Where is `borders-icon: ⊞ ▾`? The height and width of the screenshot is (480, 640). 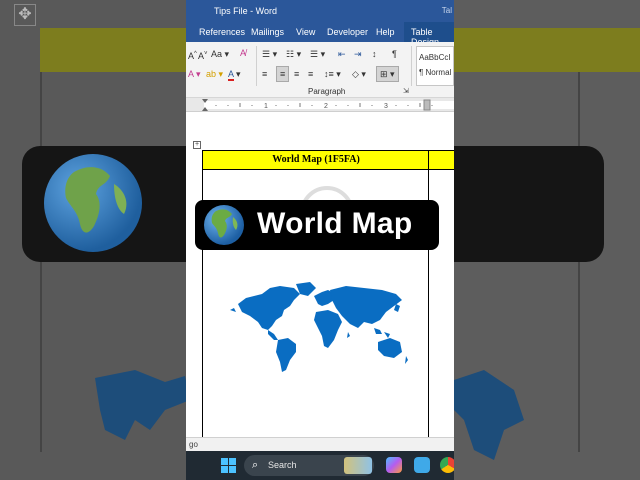 borders-icon: ⊞ ▾ is located at coordinates (387, 74).